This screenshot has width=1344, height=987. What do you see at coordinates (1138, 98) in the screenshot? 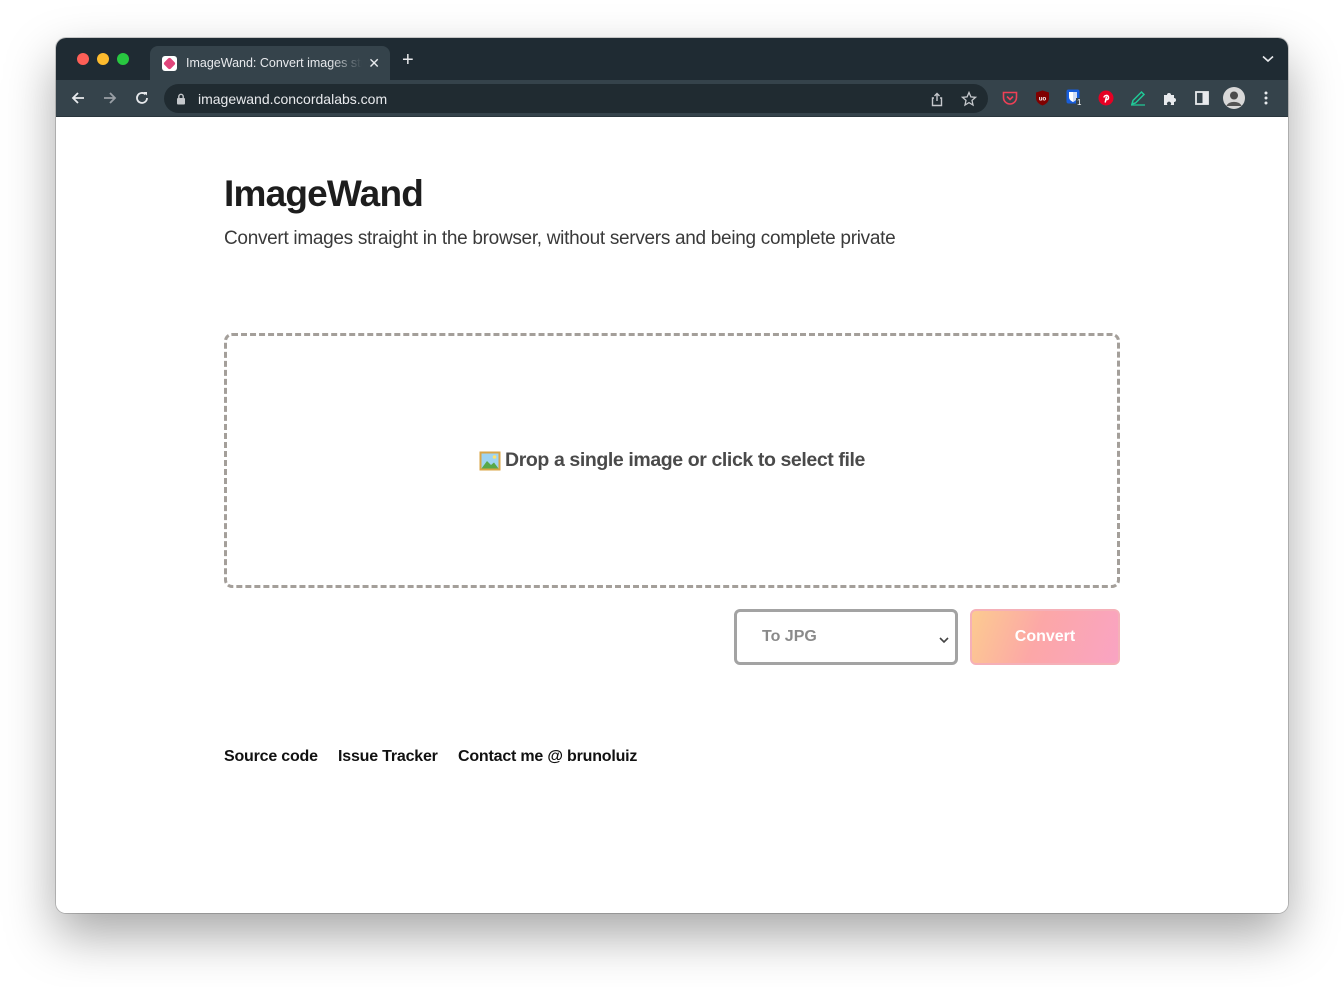
I see `pen-icon` at bounding box center [1138, 98].